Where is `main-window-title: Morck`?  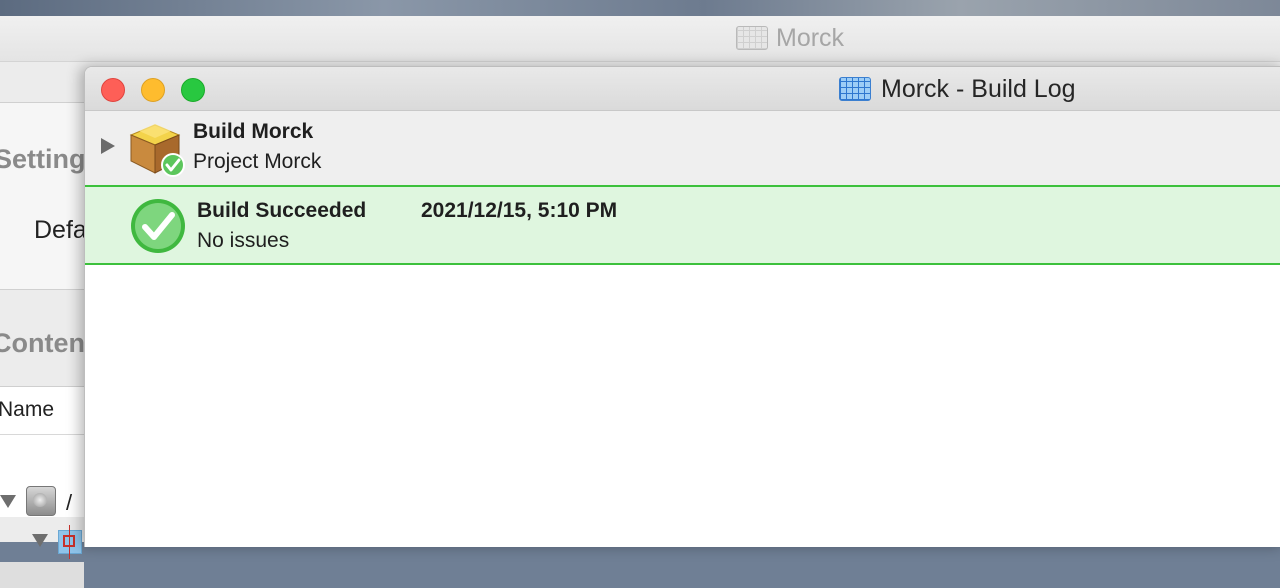
main-window-title: Morck is located at coordinates (790, 38).